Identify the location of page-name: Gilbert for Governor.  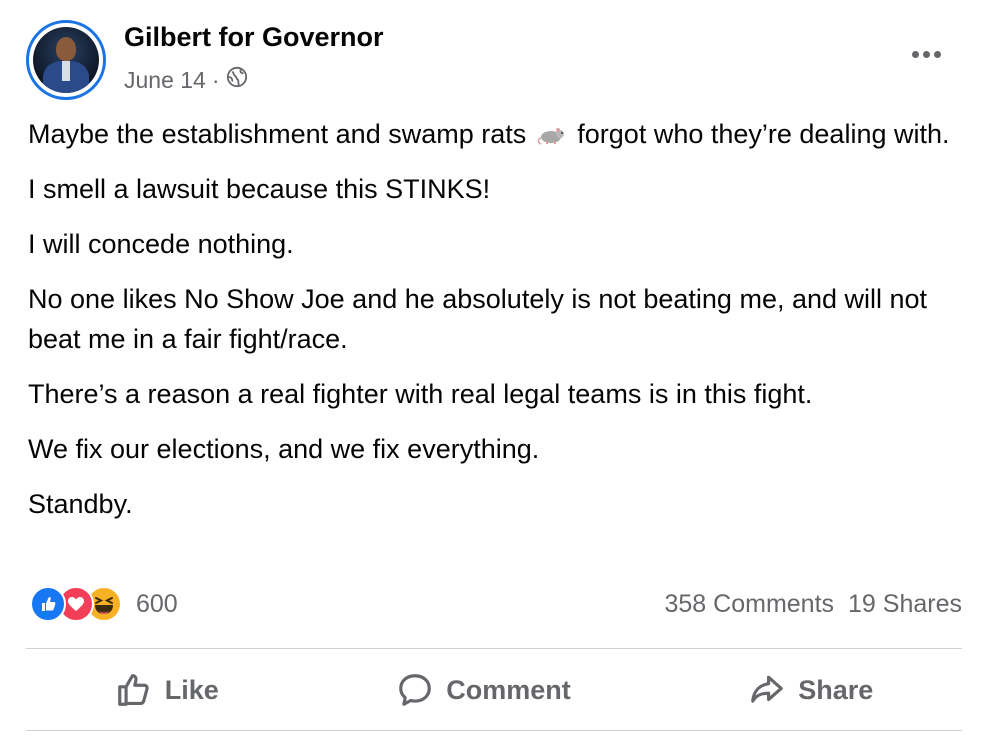
(254, 37).